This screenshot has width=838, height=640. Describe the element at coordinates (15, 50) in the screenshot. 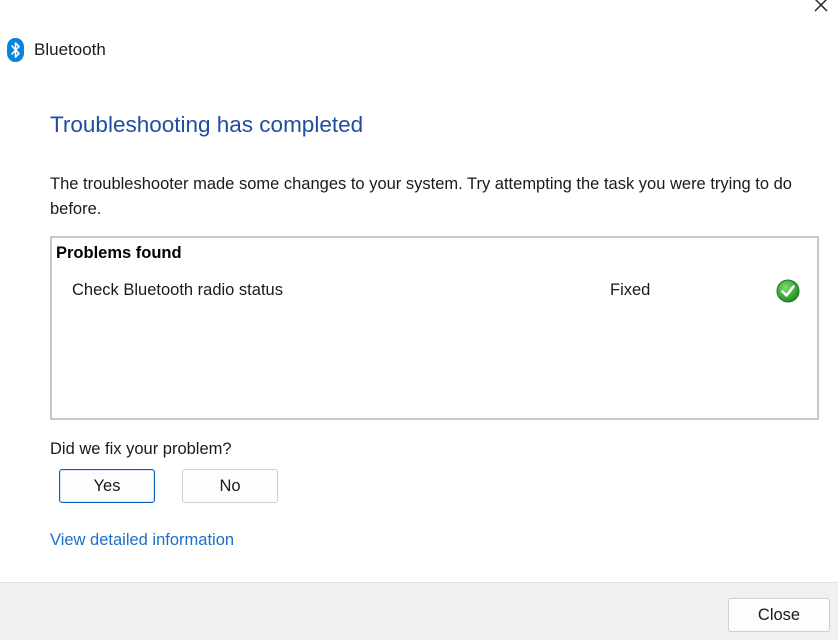

I see `bluetooth-icon` at that location.